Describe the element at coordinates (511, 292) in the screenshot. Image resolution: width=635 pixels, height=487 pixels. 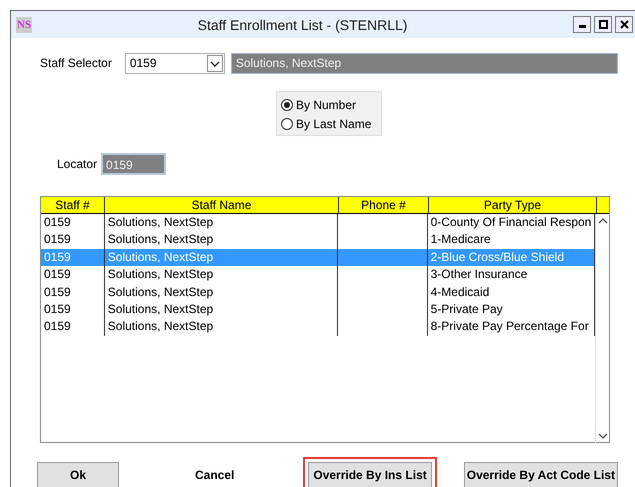
I see `table-cell: 4-Medicaid` at that location.